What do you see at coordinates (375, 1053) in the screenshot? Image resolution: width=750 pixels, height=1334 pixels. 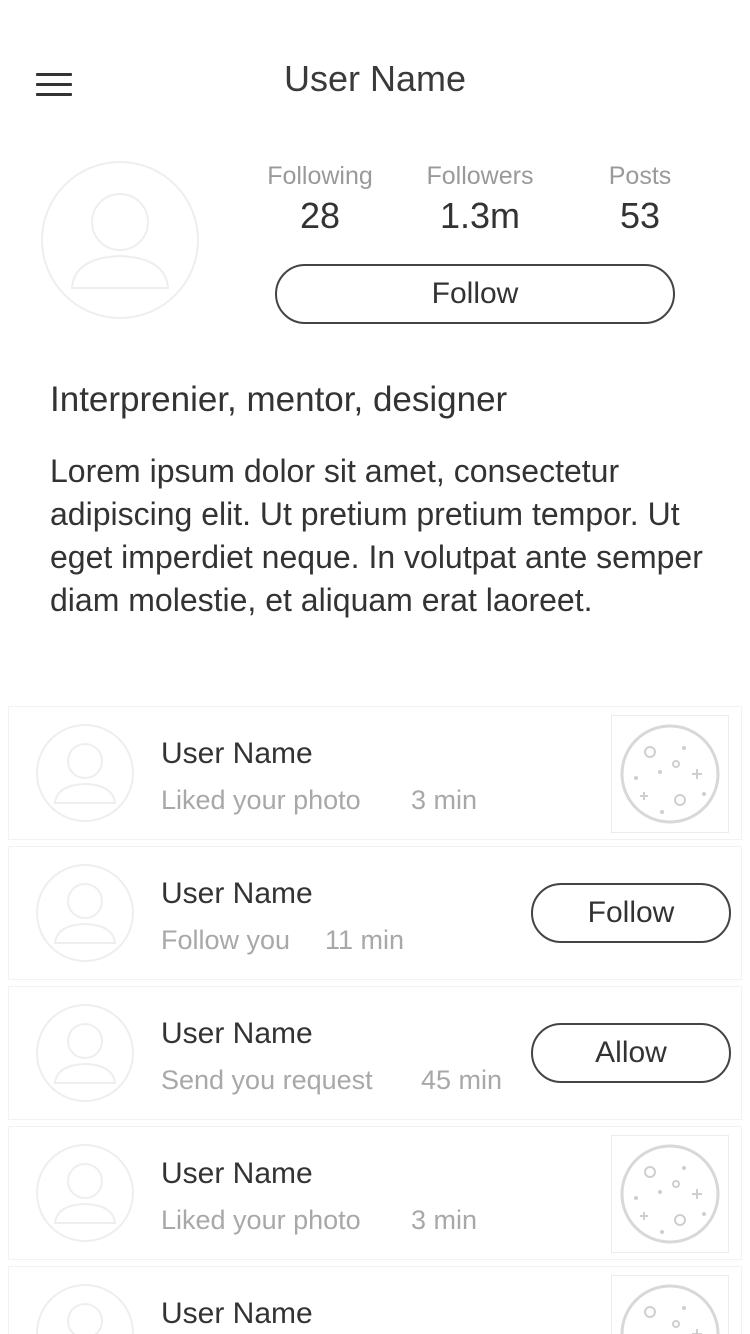 I see `notification-item: User Name Send you request 45 min Allow` at bounding box center [375, 1053].